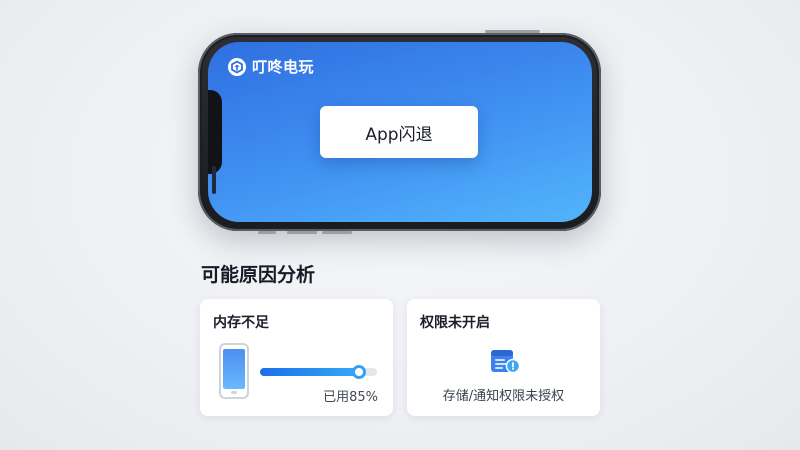  What do you see at coordinates (234, 392) in the screenshot?
I see `phone-icon-home` at bounding box center [234, 392].